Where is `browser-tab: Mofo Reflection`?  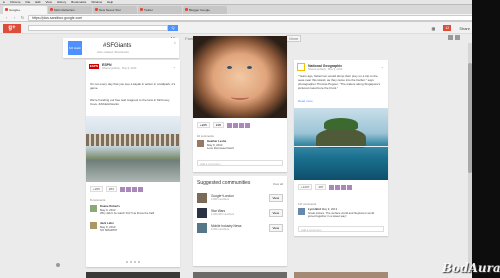
browser-tab: Mofo Reflection is located at coordinates (70, 10).